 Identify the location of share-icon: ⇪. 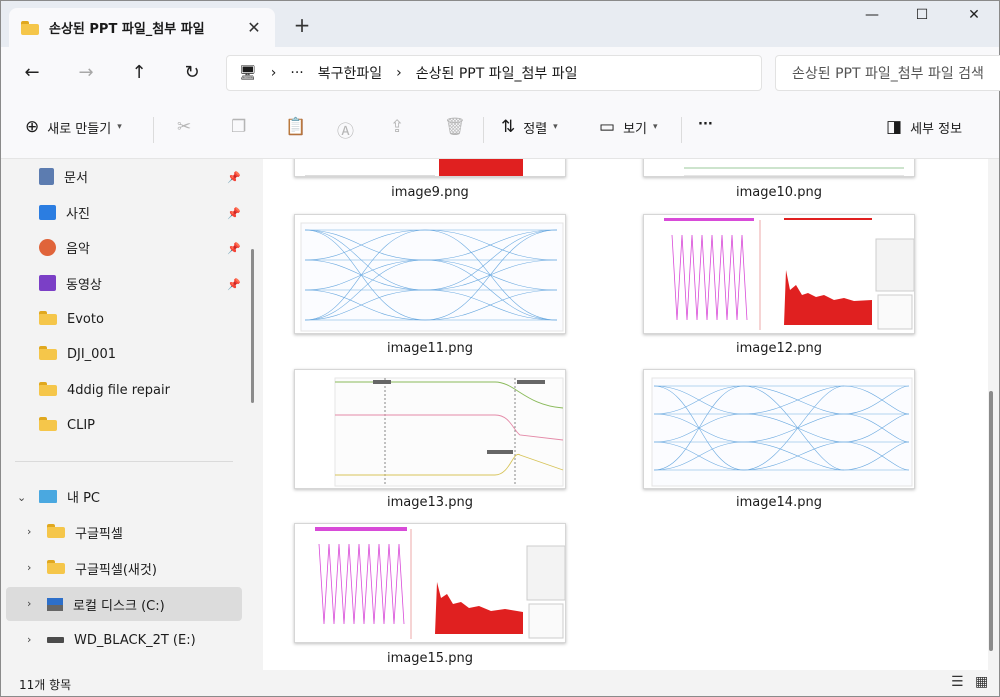
(397, 127).